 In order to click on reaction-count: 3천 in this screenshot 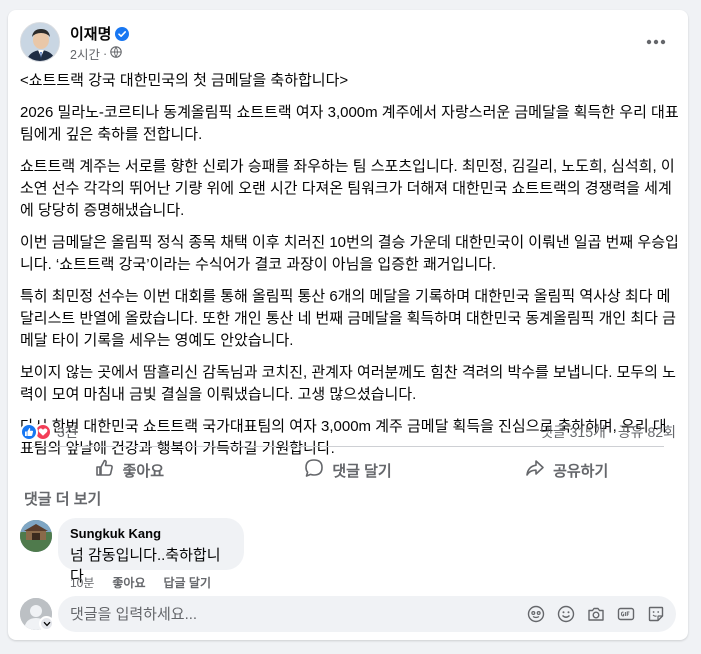, I will do `click(67, 432)`.